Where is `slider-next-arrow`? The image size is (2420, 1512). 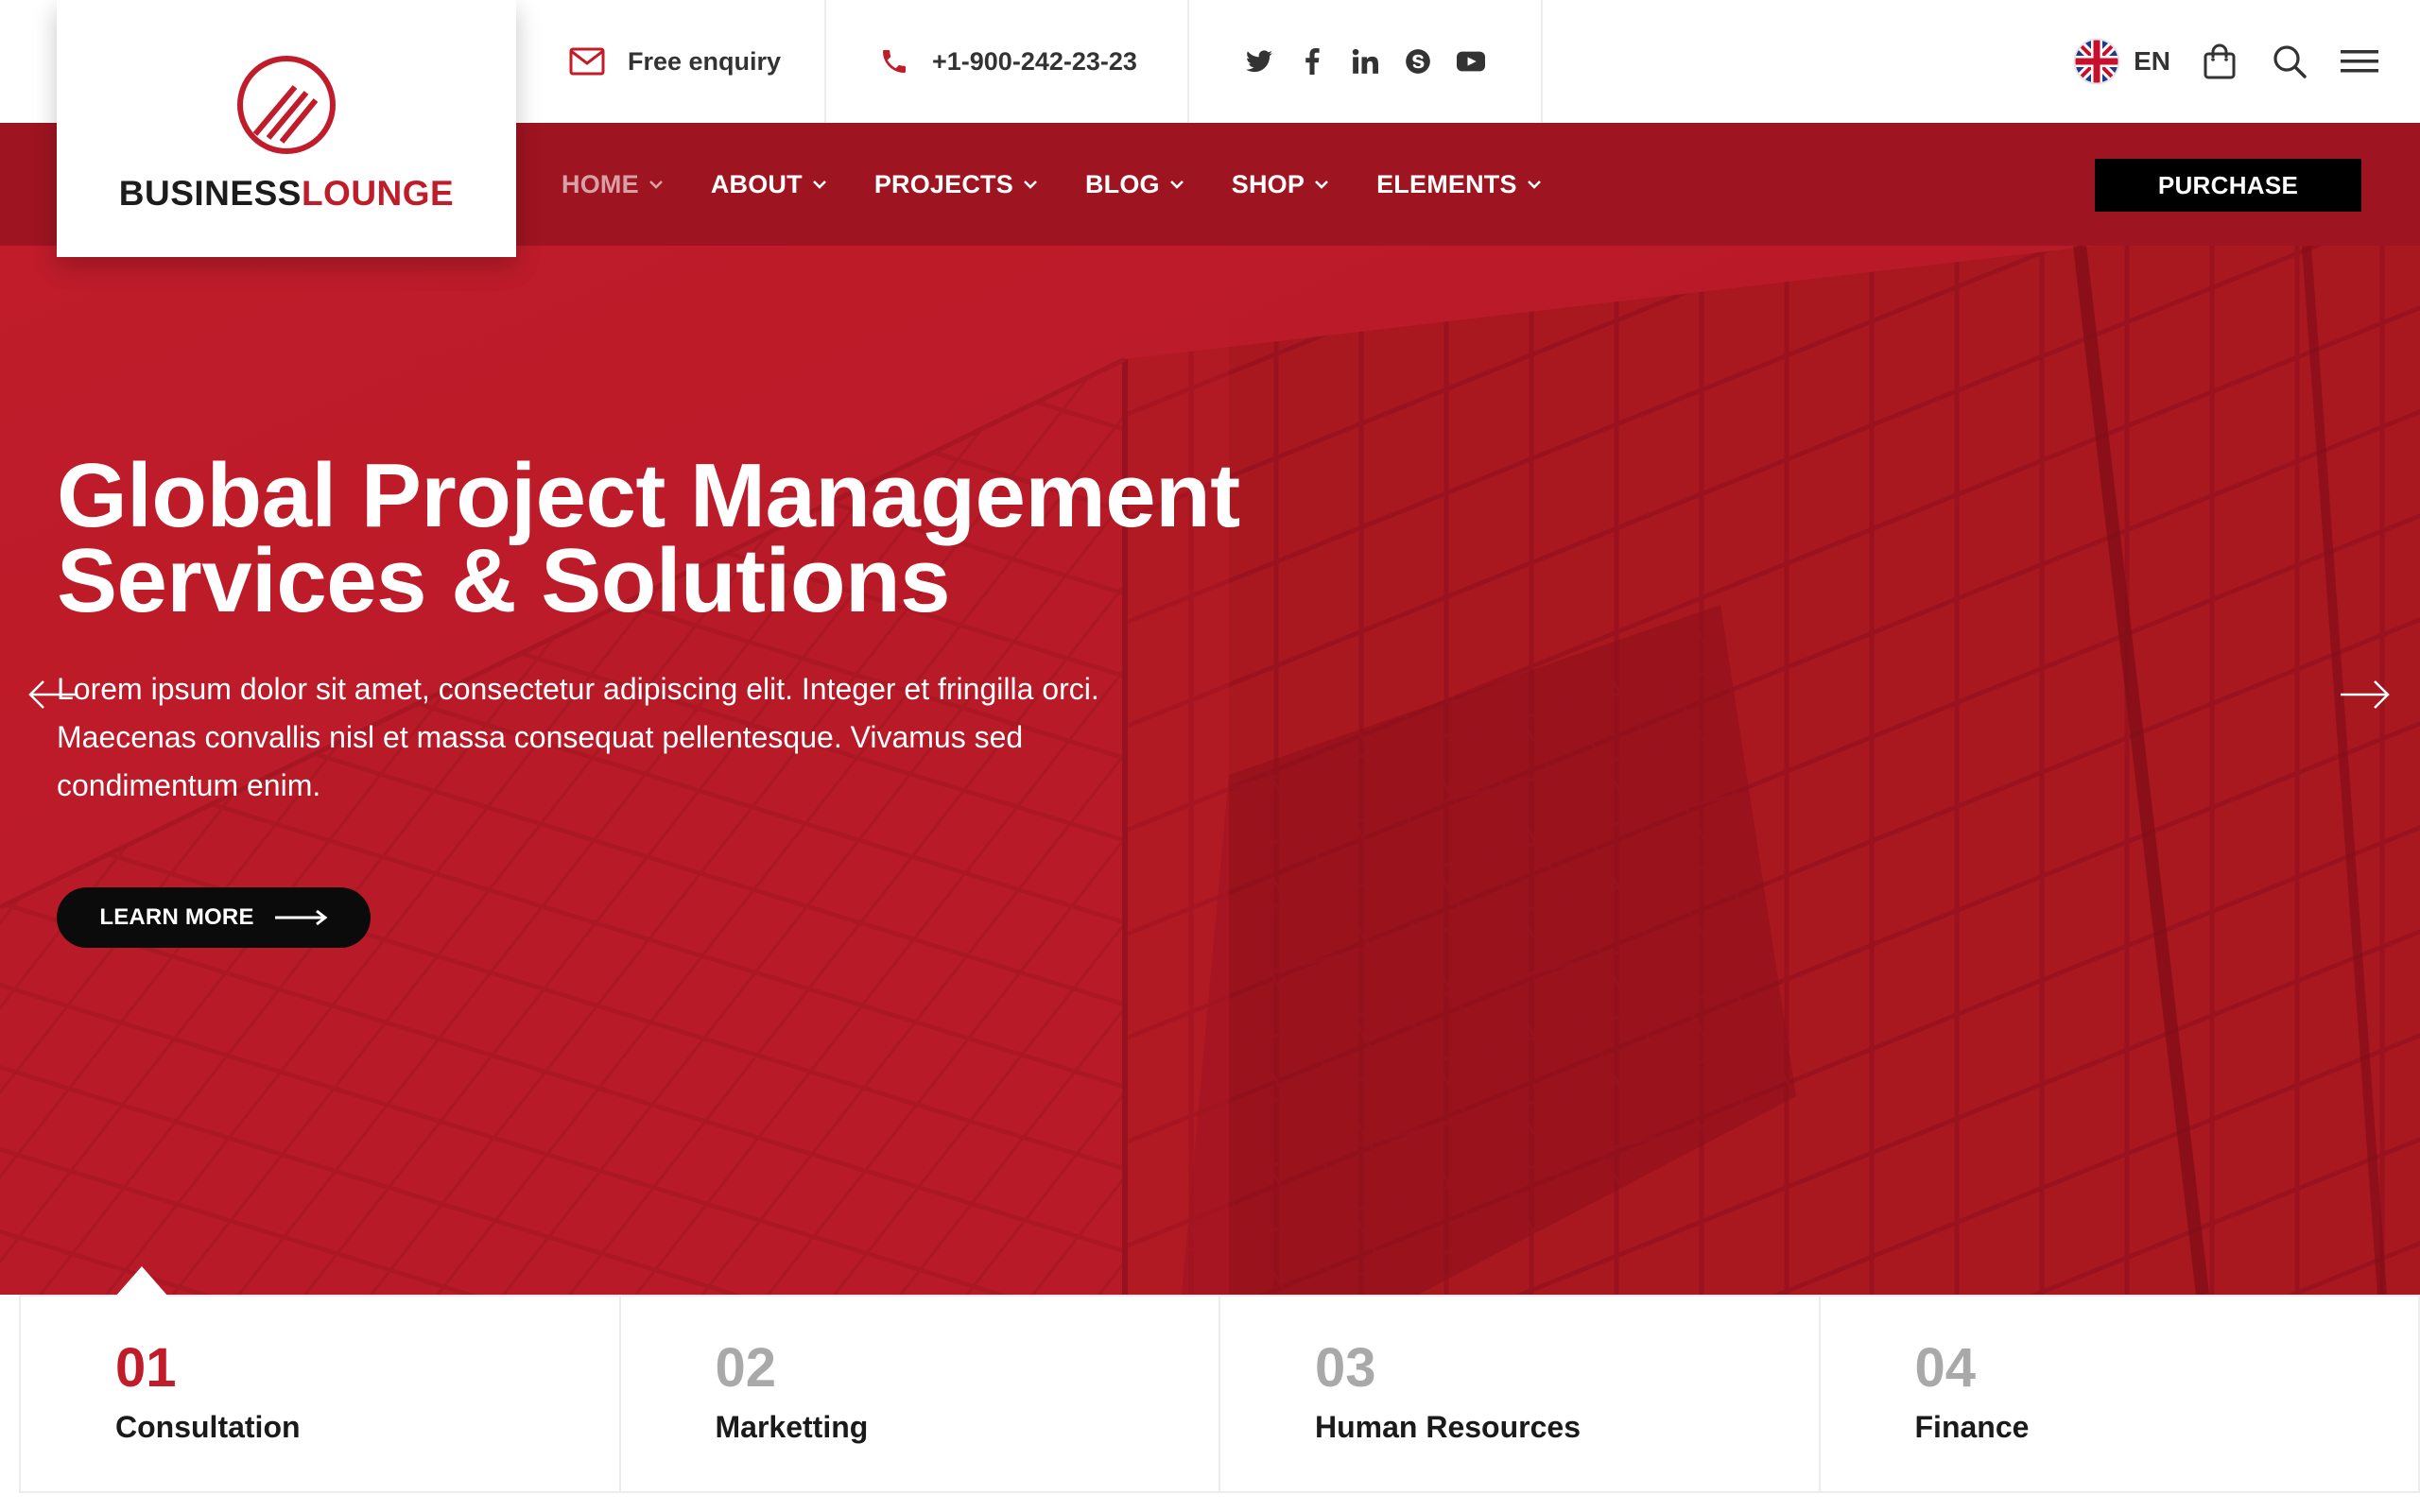
slider-next-arrow is located at coordinates (2365, 694).